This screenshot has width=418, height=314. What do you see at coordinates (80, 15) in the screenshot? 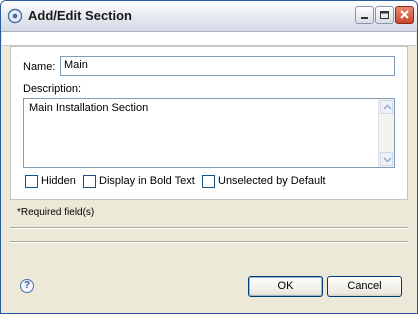
I see `window-title: Add/Edit Section` at bounding box center [80, 15].